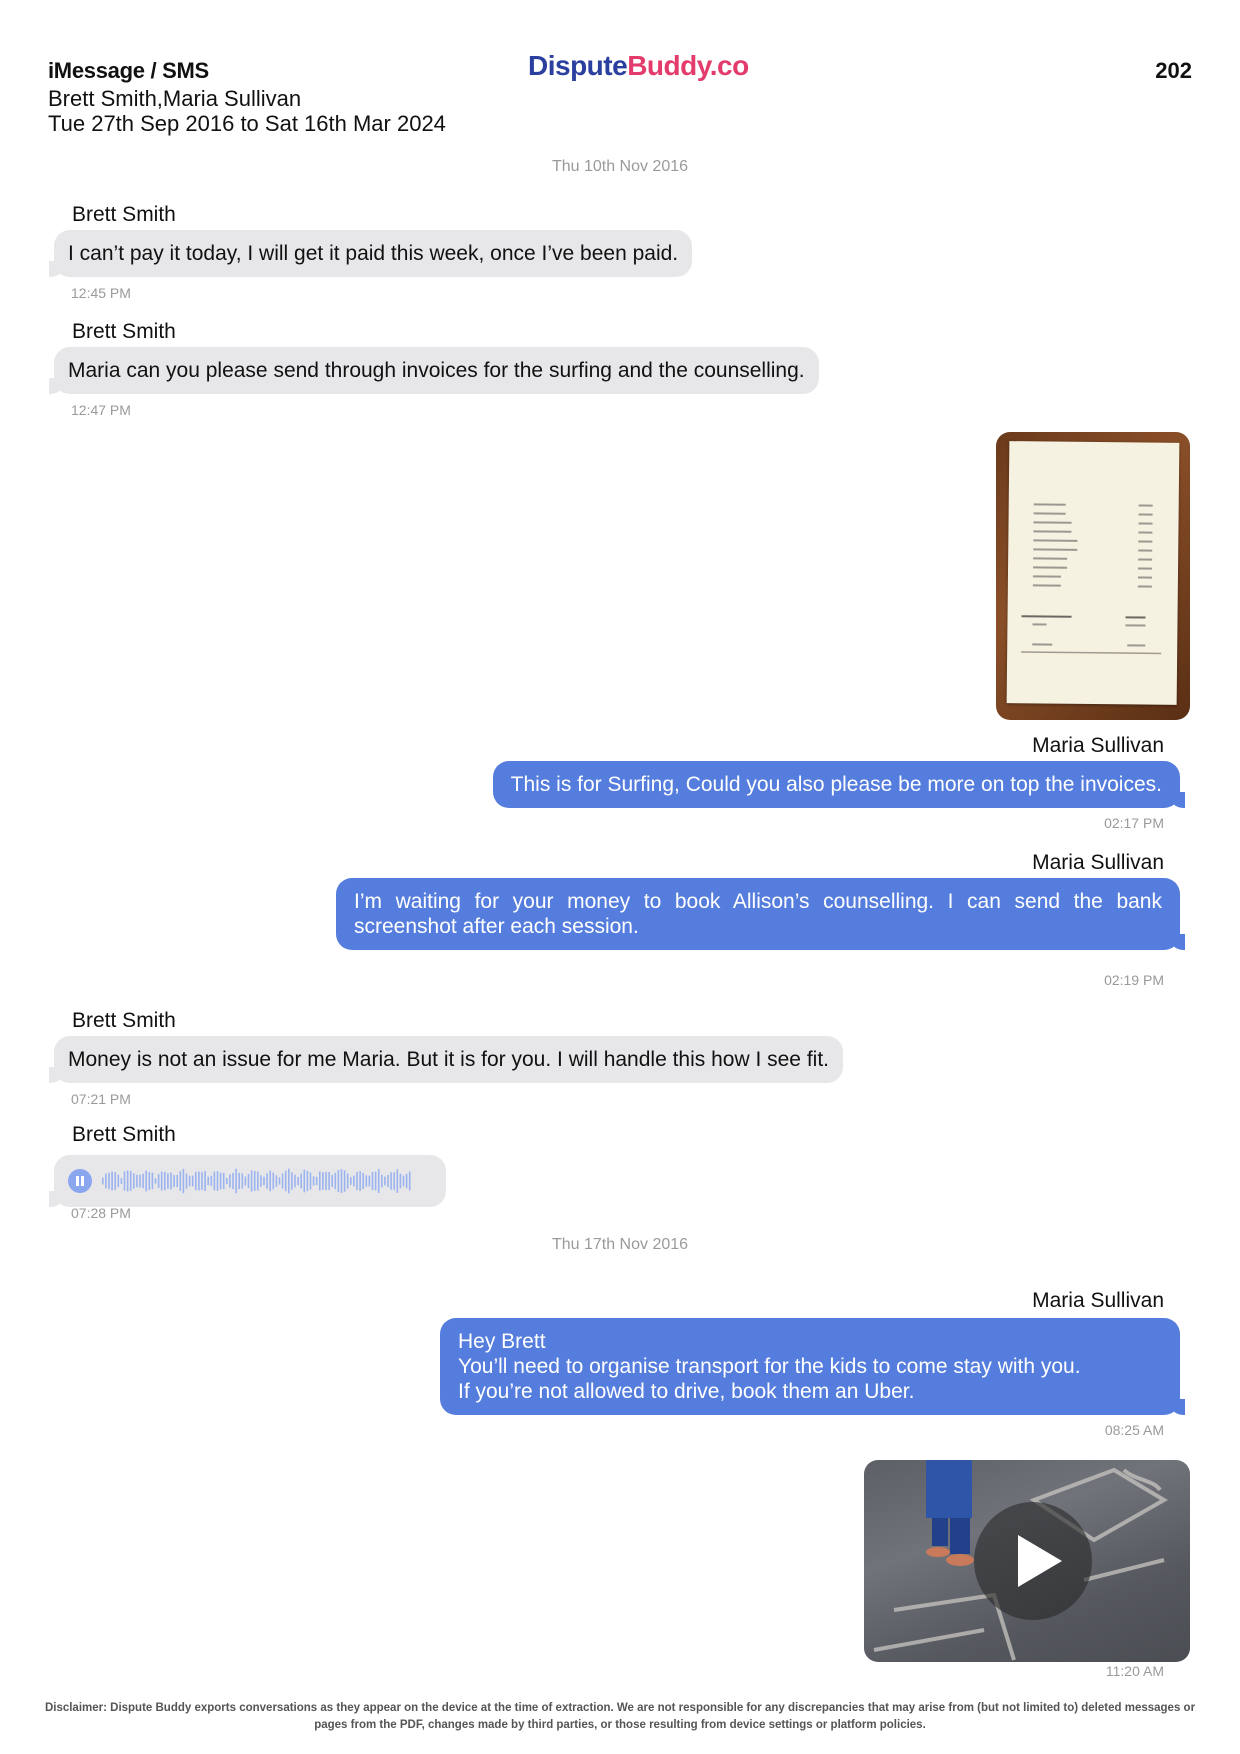  I want to click on receipt-image, so click(1093, 573).